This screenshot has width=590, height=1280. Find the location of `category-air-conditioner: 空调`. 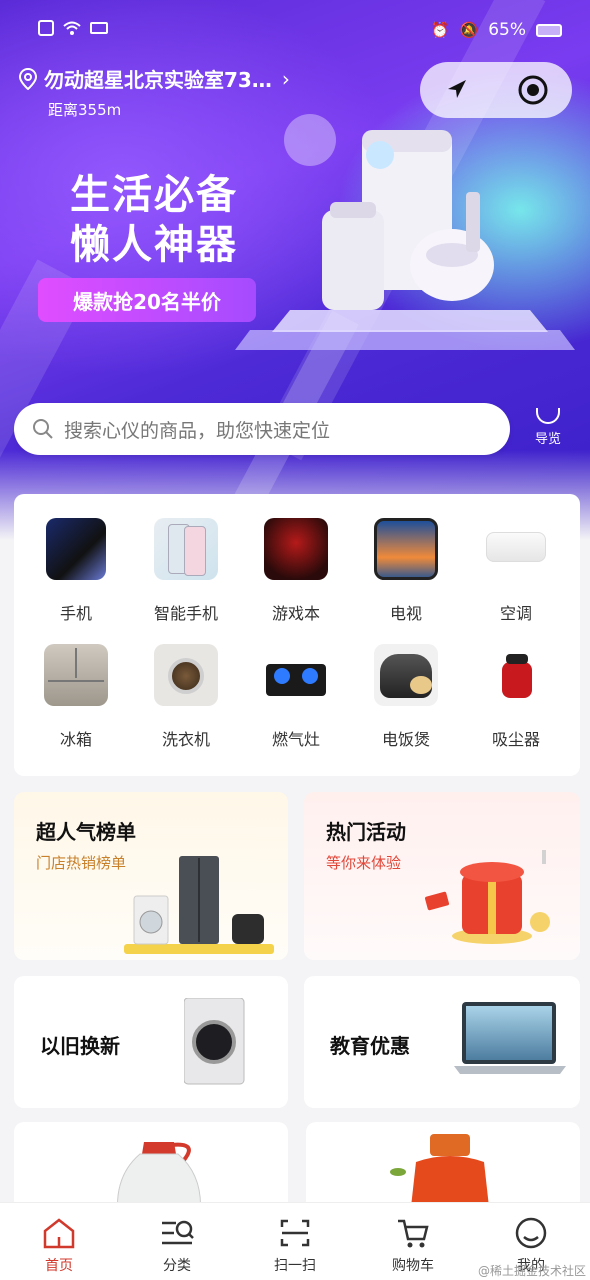

category-air-conditioner: 空调 is located at coordinates (516, 571).